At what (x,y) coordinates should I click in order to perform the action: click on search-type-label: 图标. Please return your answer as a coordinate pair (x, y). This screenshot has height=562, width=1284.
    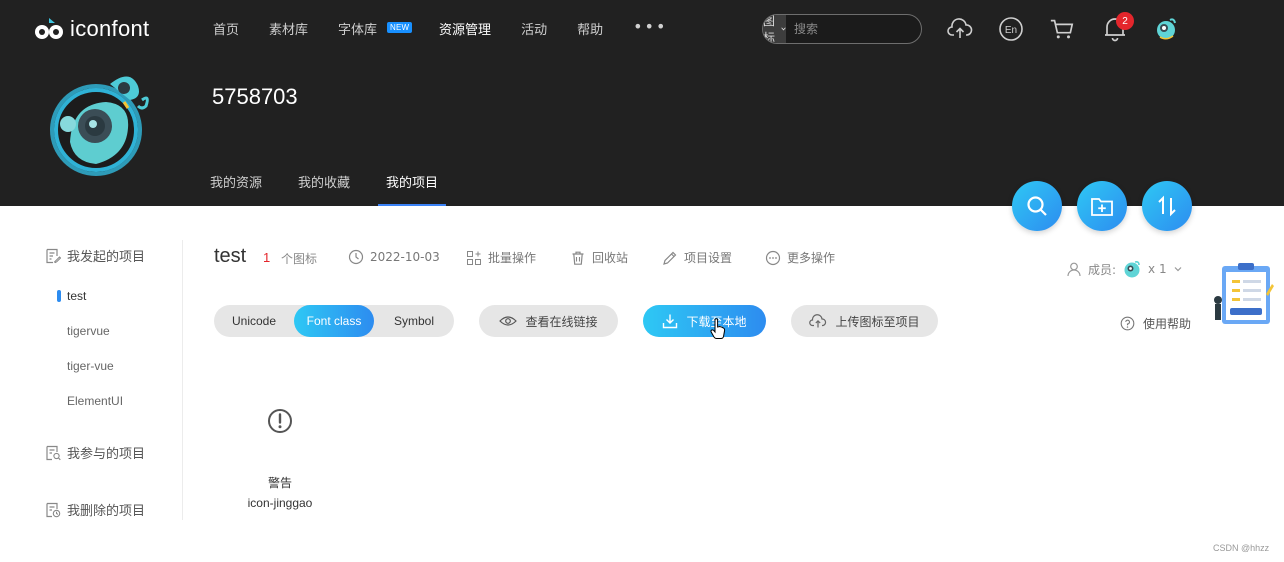
    Looking at the image, I should click on (769, 29).